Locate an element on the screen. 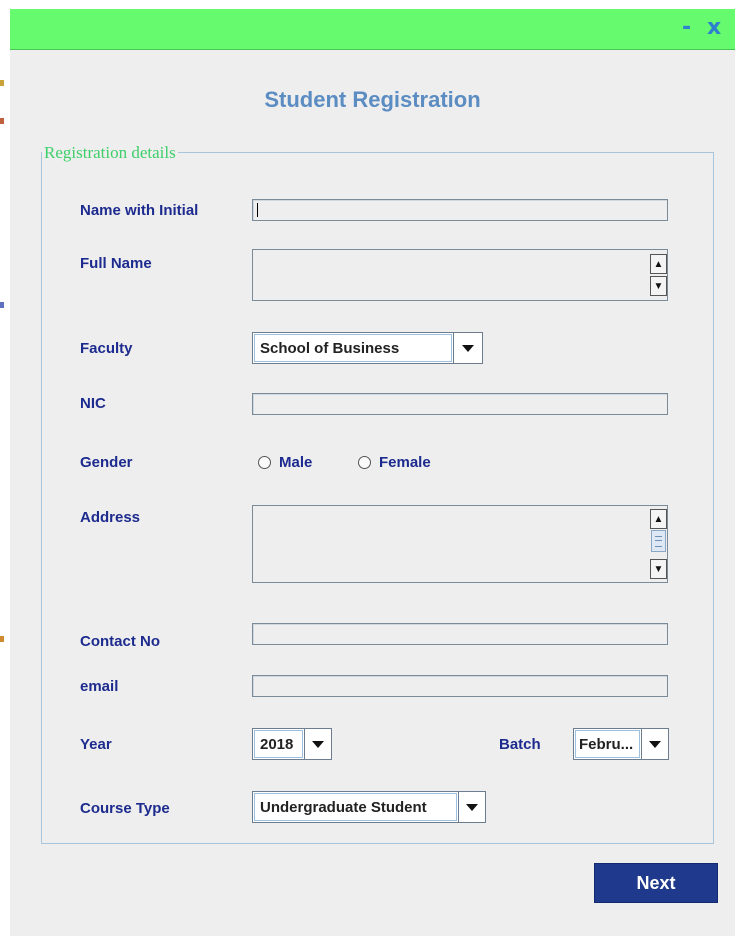 The height and width of the screenshot is (936, 735). faculty-label: Faculty is located at coordinates (106, 348).